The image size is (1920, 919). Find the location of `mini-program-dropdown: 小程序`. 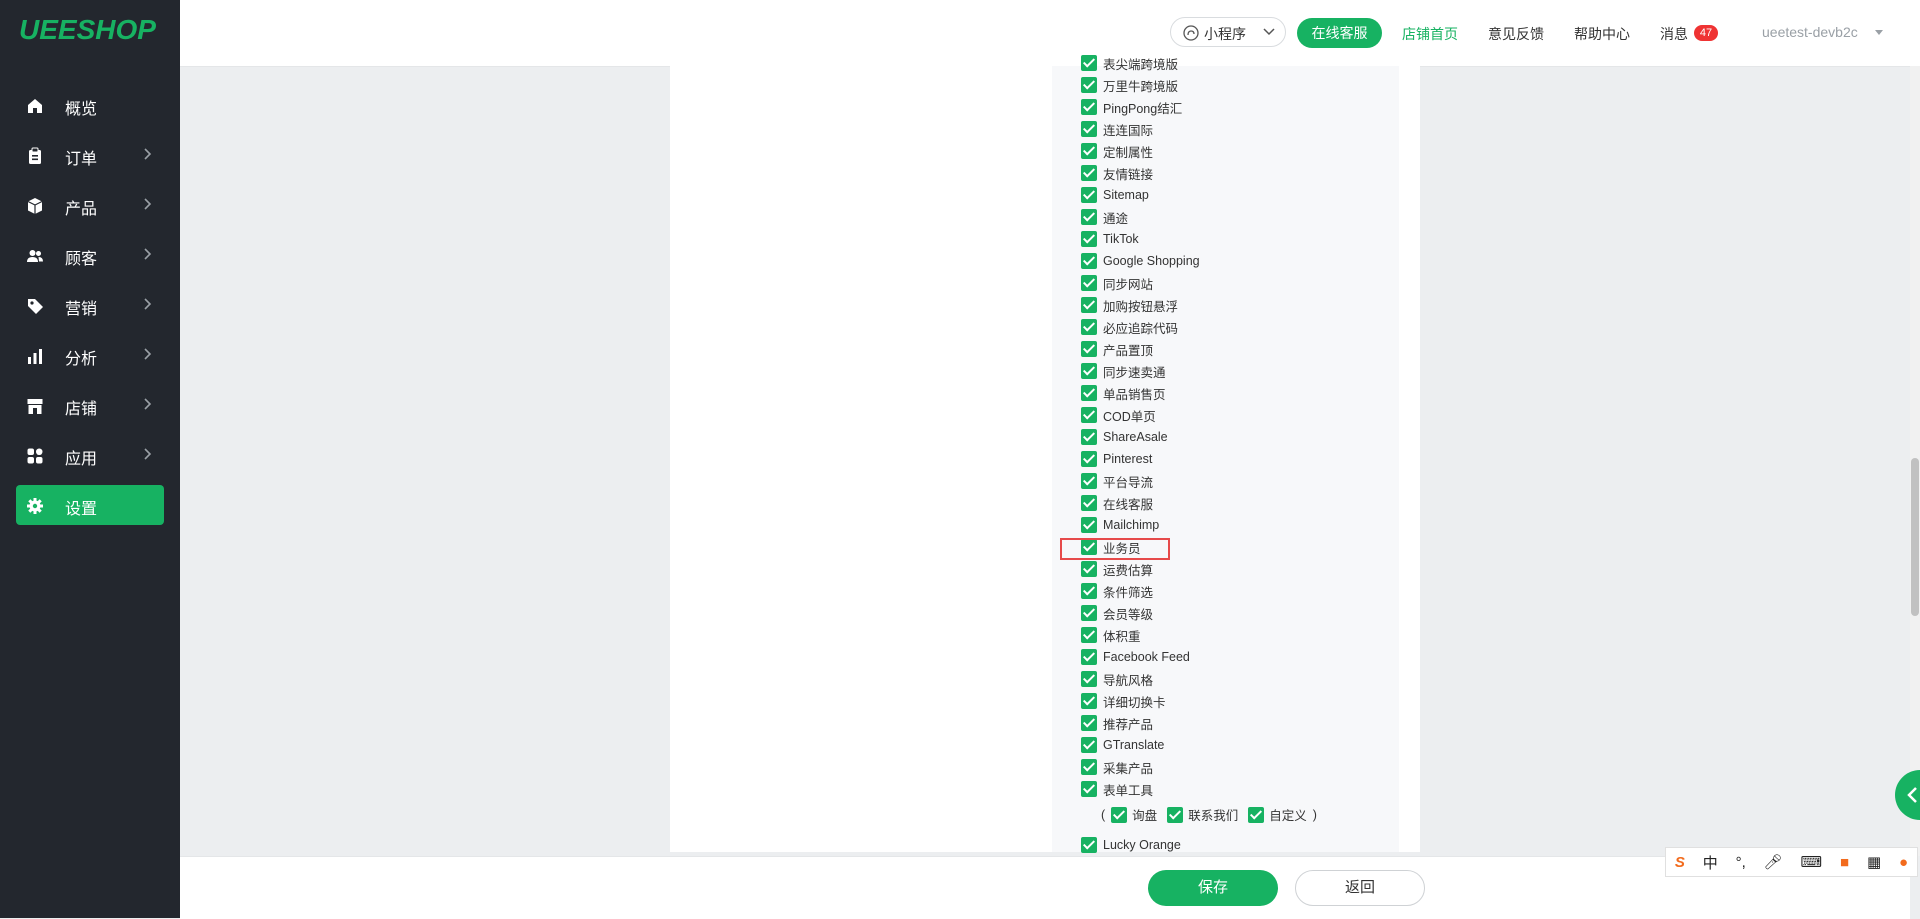

mini-program-dropdown: 小程序 is located at coordinates (1228, 32).